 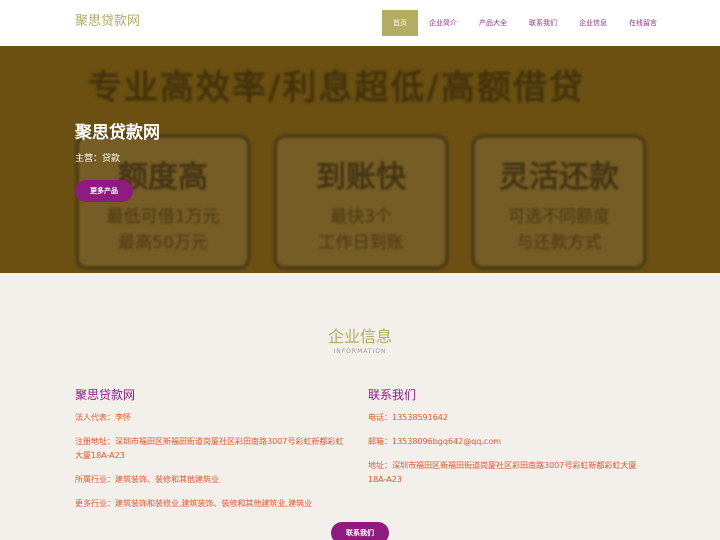 What do you see at coordinates (360, 351) in the screenshot?
I see `section-subtitle: INFORMATION` at bounding box center [360, 351].